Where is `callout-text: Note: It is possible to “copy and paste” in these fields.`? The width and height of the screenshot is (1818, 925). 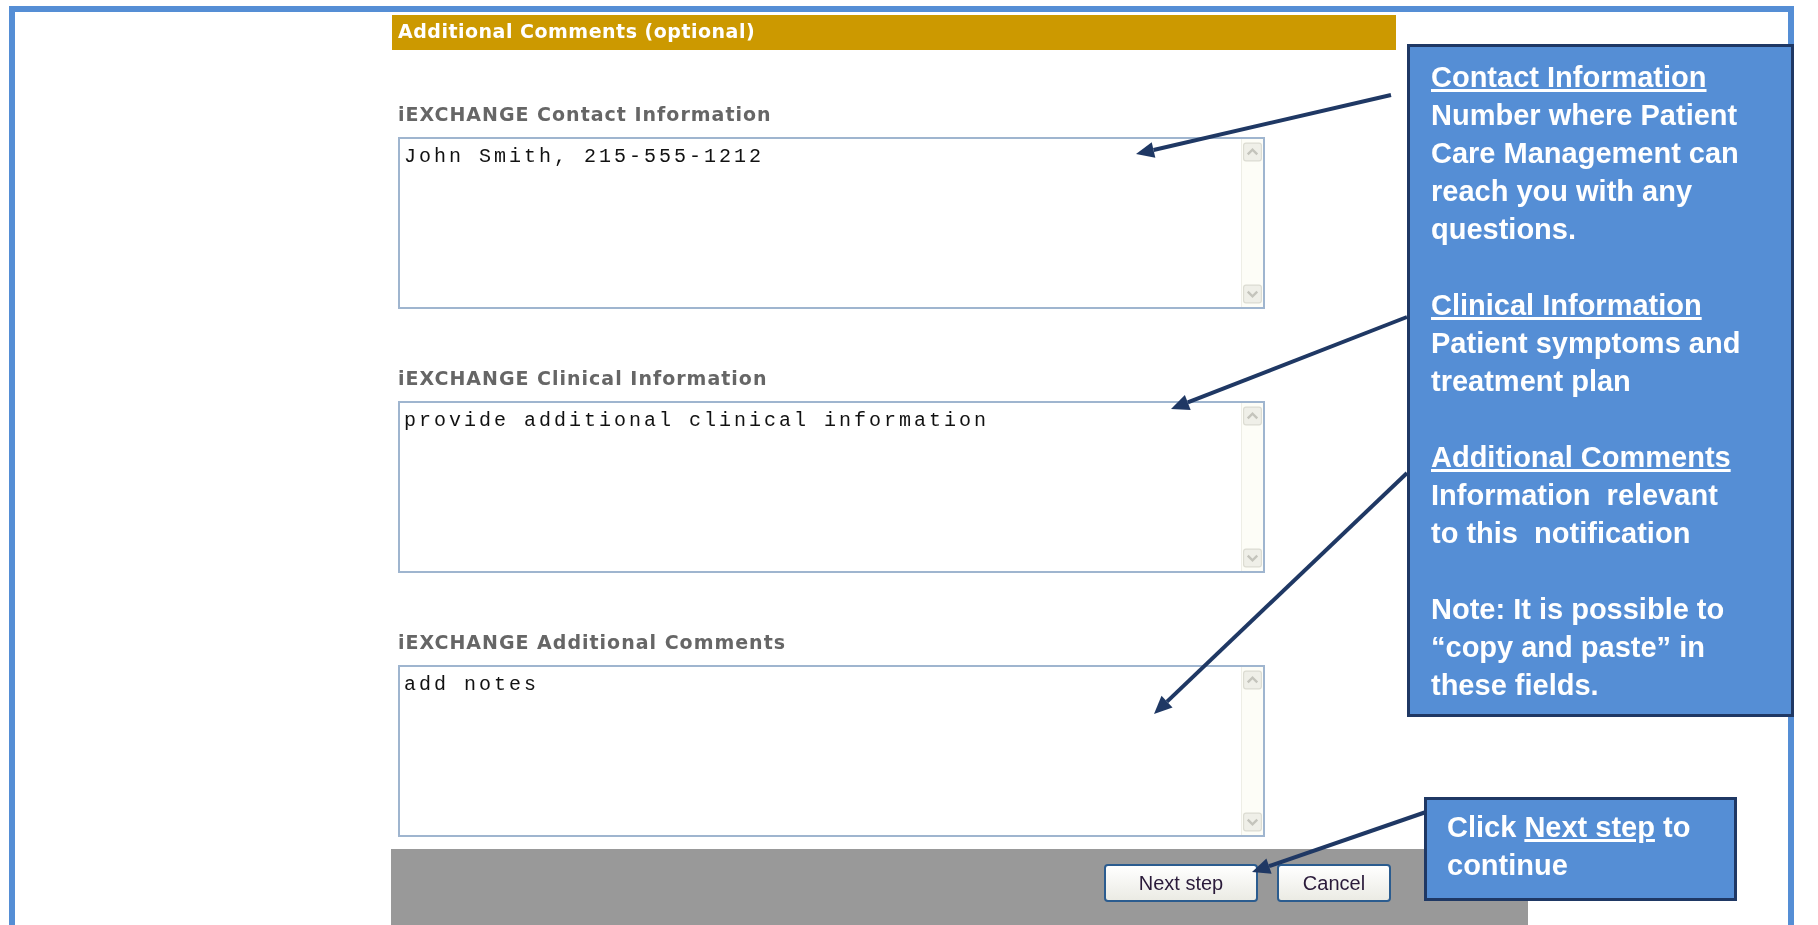 callout-text: Note: It is possible to “copy and paste” in these fields. is located at coordinates (1578, 647).